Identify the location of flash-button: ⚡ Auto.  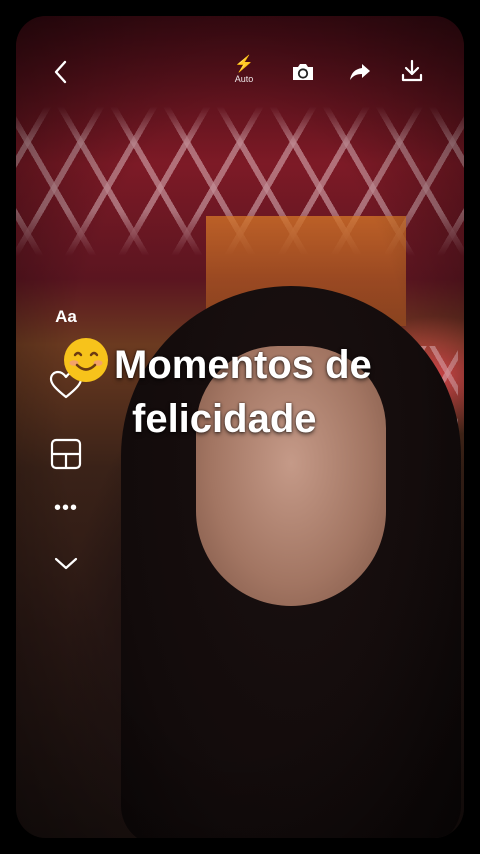
(244, 70).